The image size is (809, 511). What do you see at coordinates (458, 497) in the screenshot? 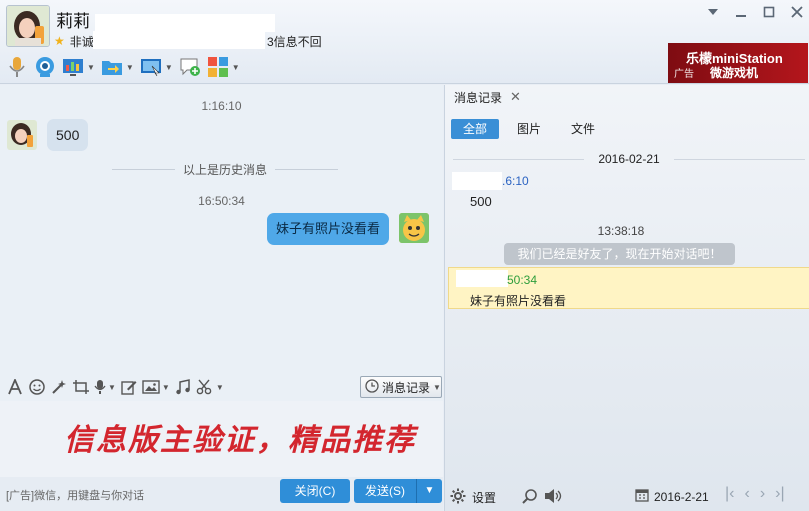
I see `gear-icon` at bounding box center [458, 497].